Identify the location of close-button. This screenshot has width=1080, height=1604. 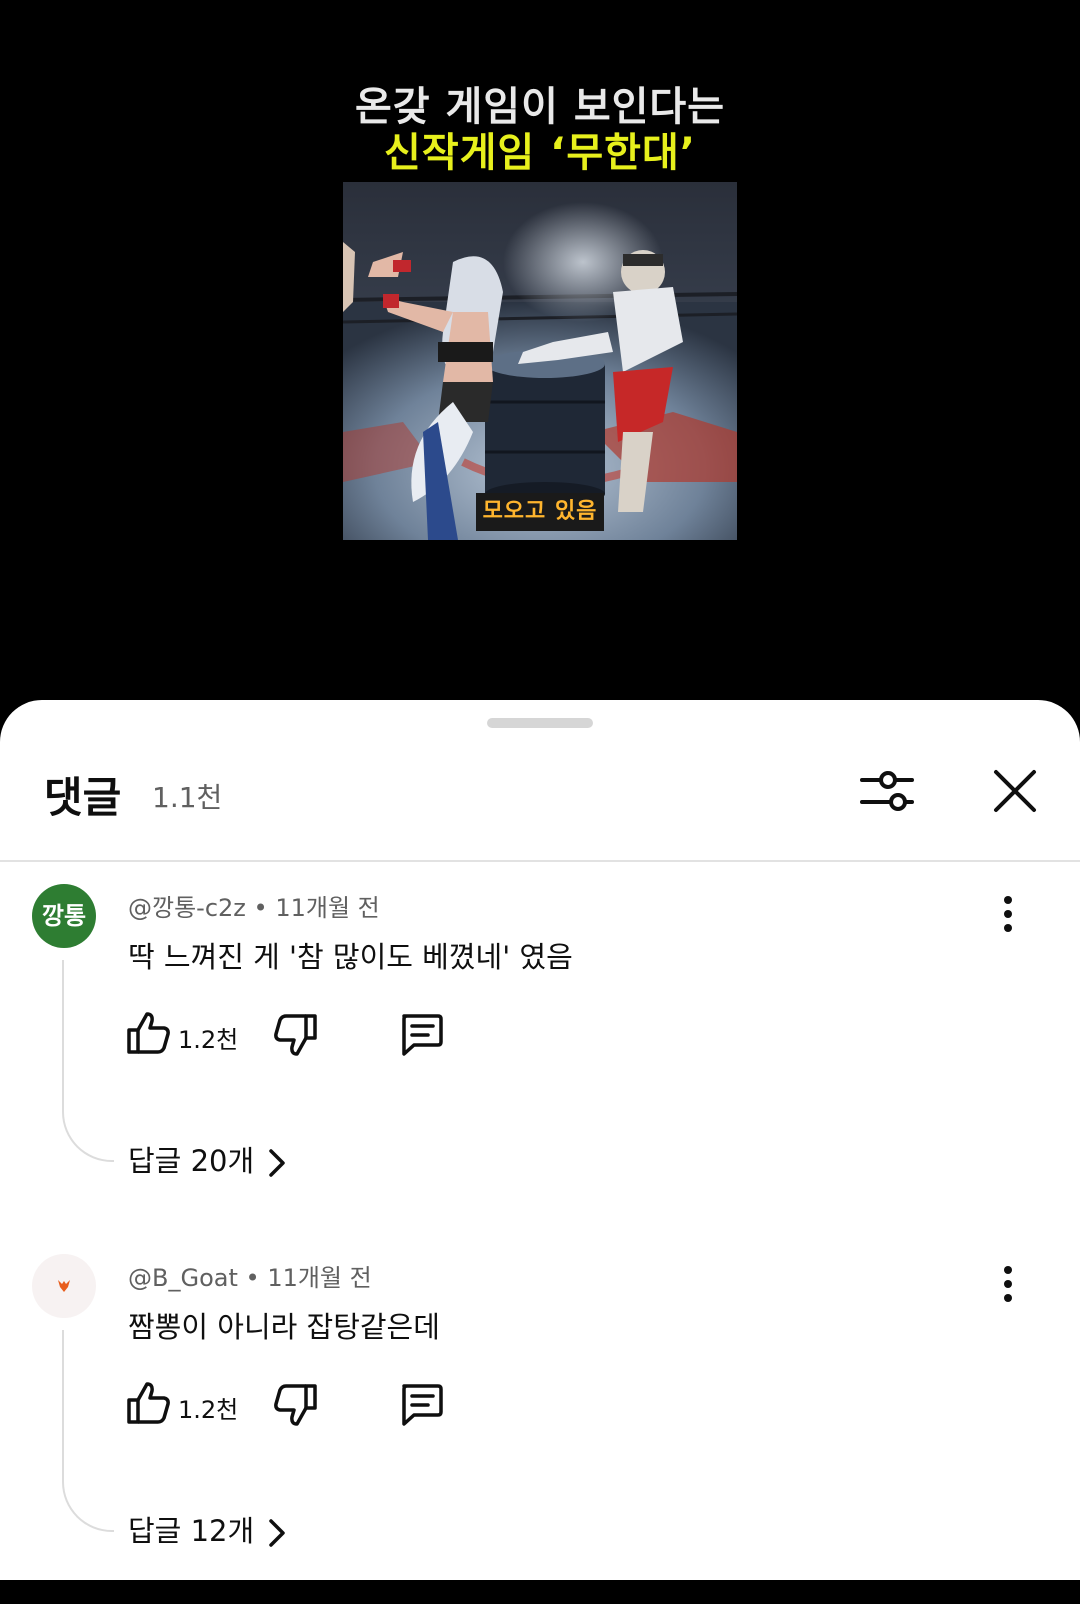
(1015, 791).